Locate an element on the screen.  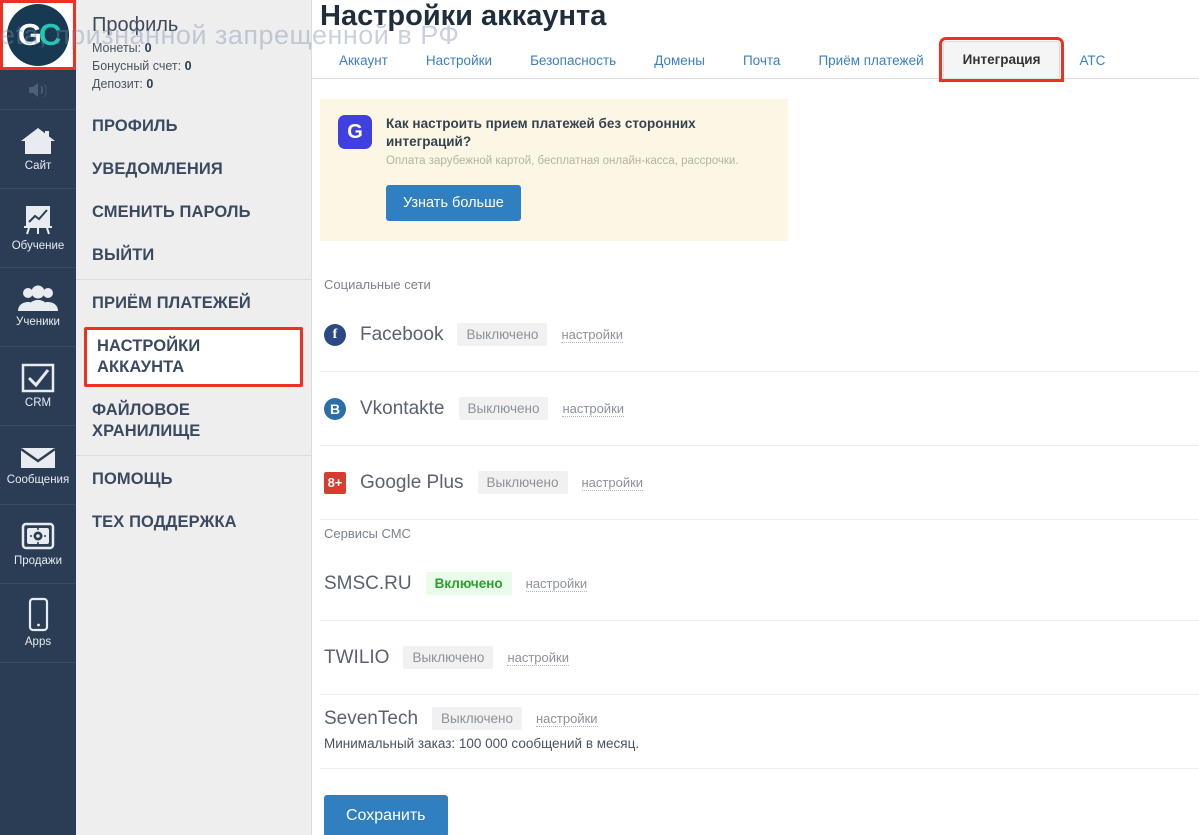
facebook-icon: f is located at coordinates (335, 334).